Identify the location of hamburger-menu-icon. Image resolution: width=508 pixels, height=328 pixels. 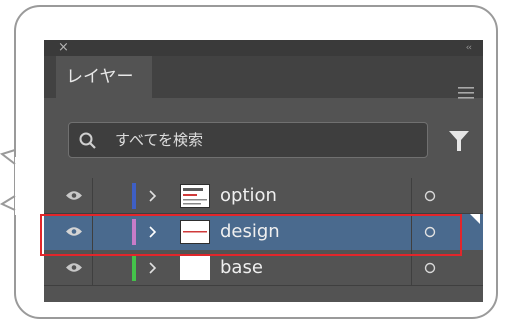
(466, 93).